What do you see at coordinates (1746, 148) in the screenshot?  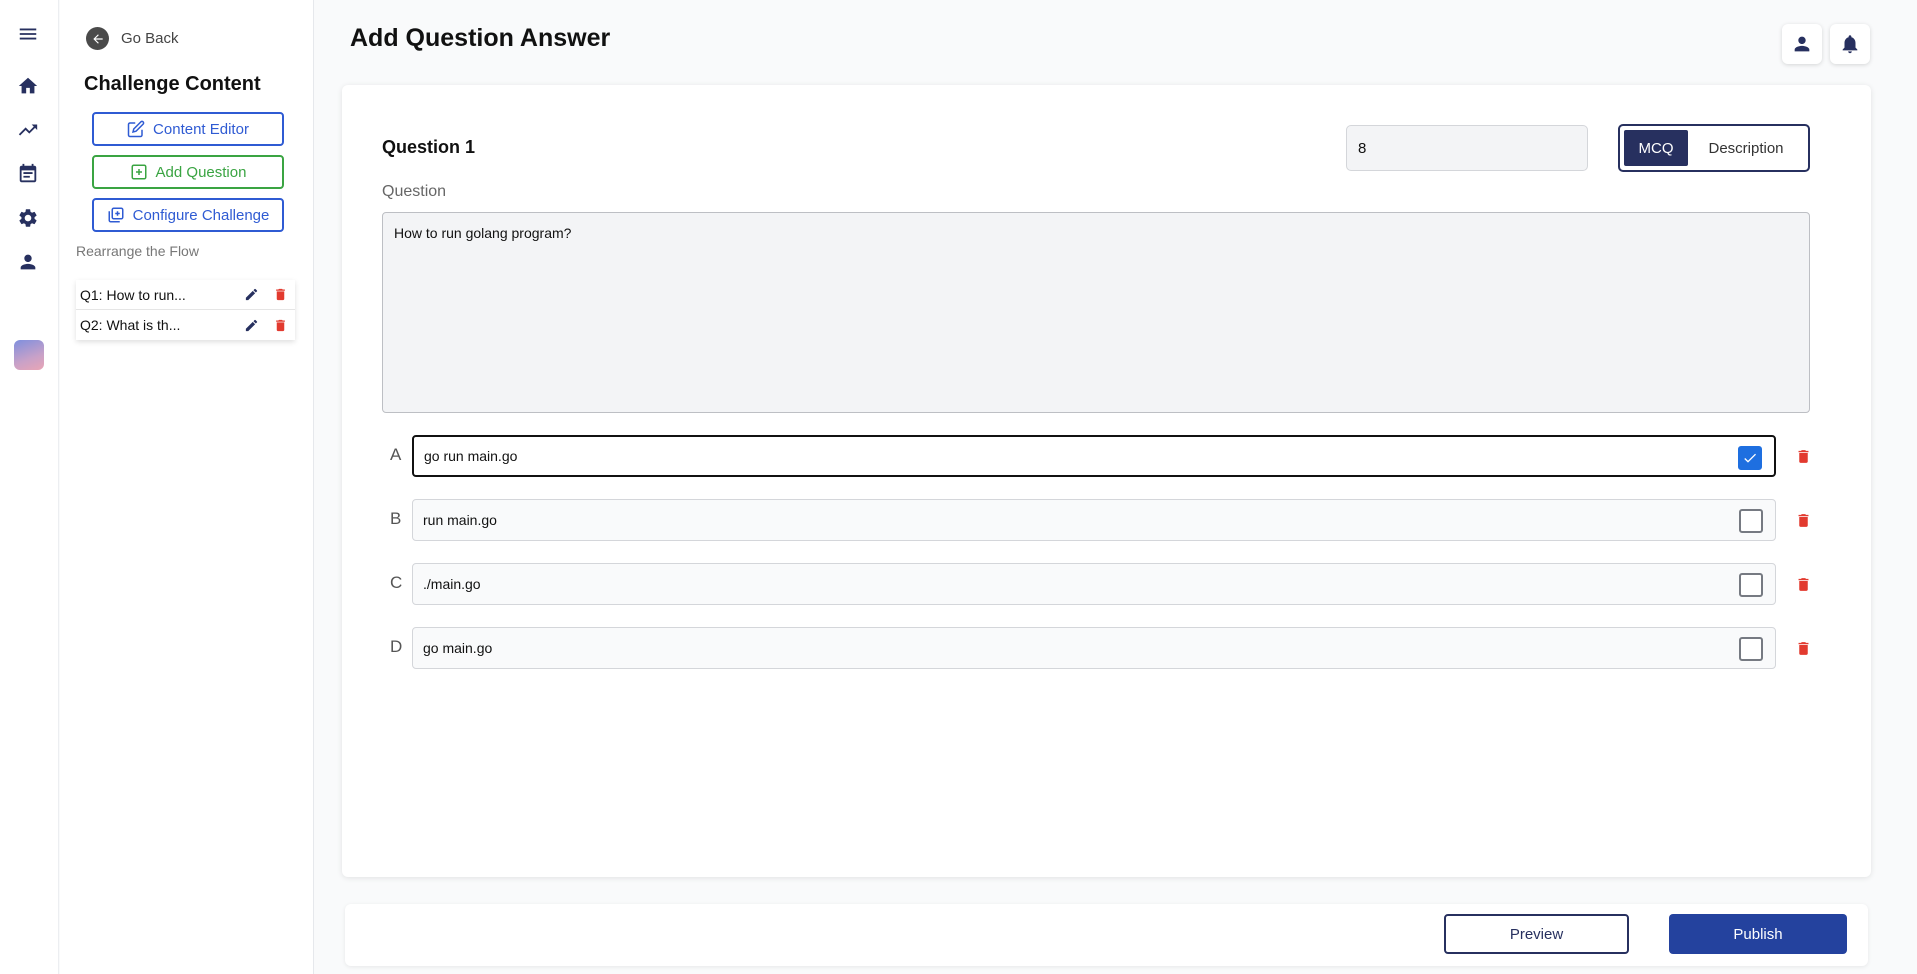 I see `type-option-description: Description` at bounding box center [1746, 148].